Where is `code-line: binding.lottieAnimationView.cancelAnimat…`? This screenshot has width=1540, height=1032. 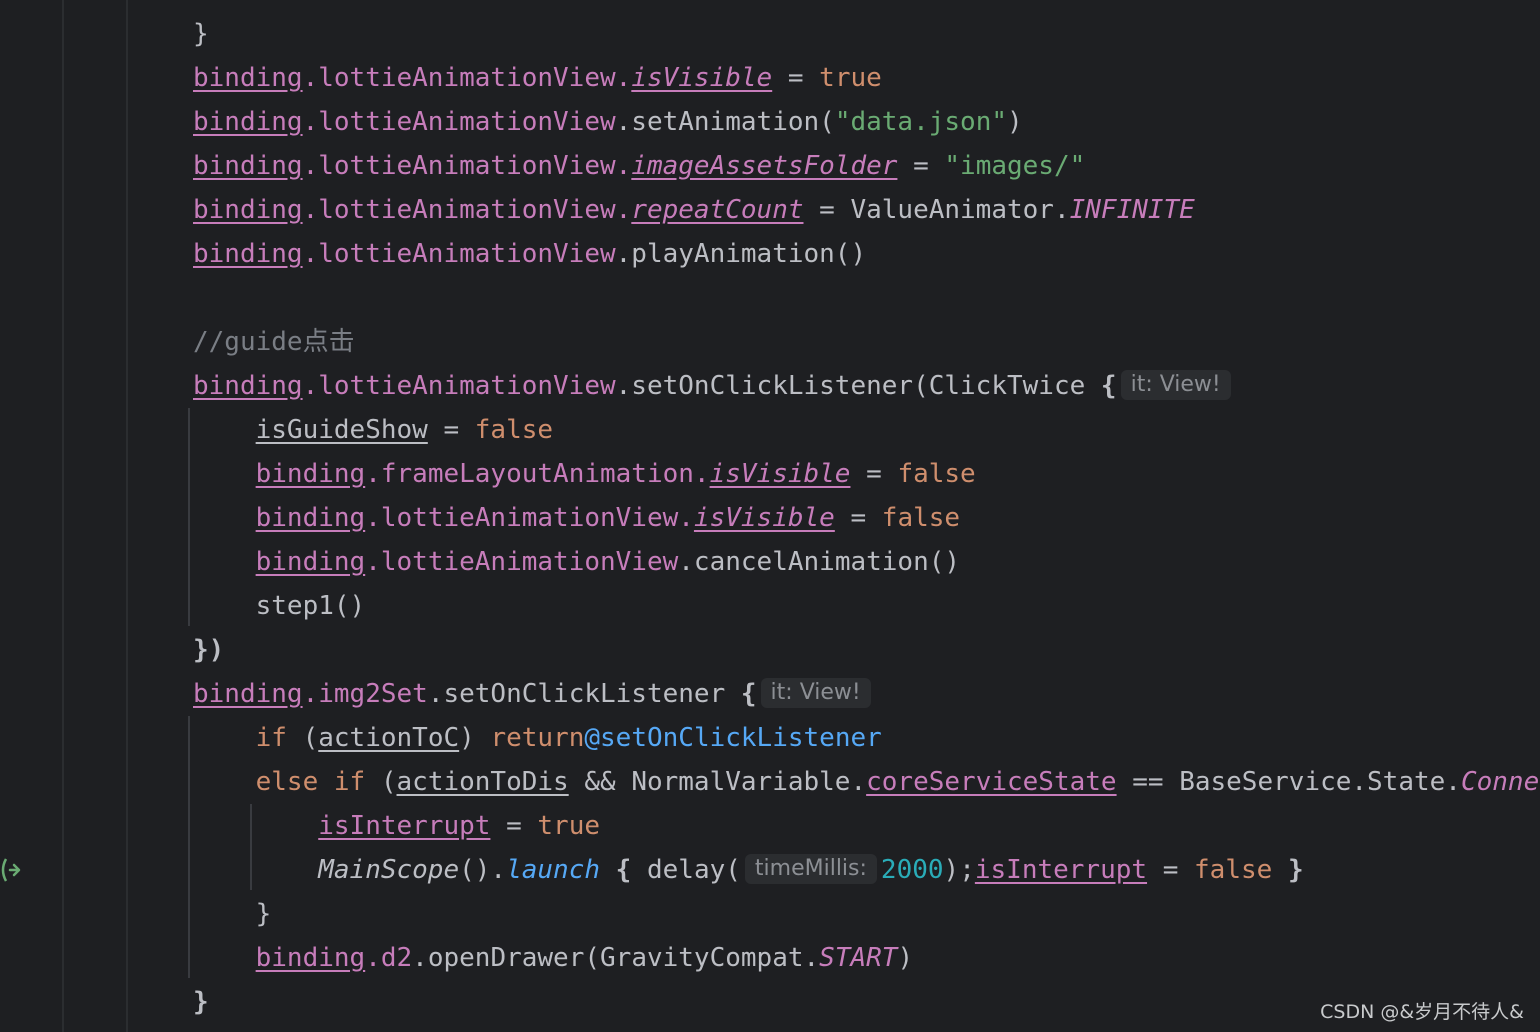
code-line: binding.lottieAnimationView.cancelAnimat… is located at coordinates (576, 562).